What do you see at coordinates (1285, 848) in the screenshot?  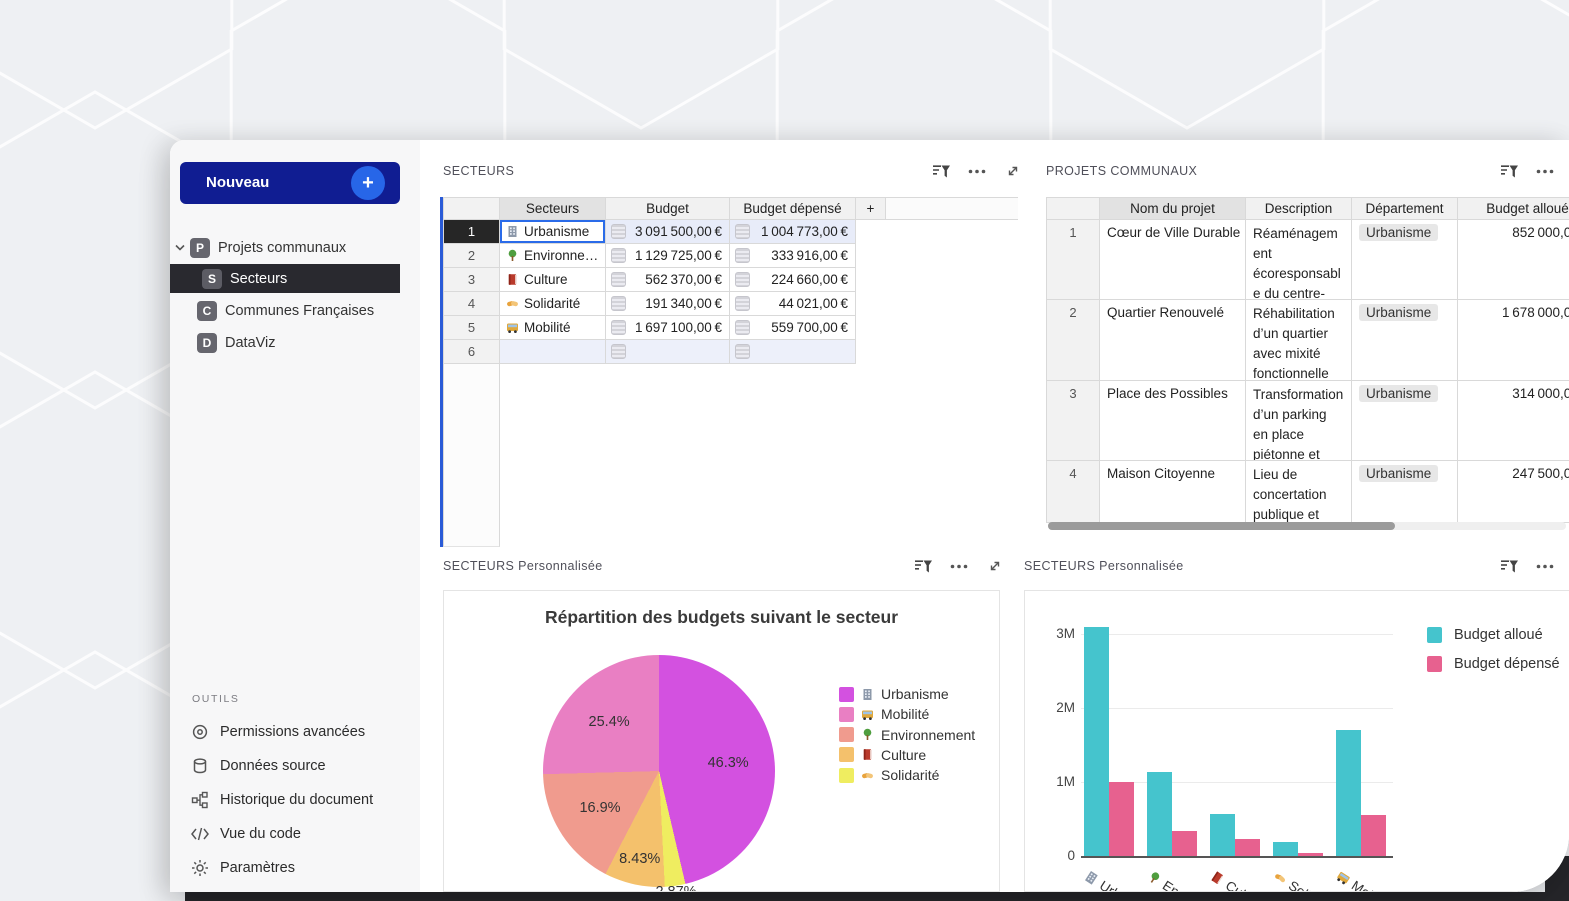 I see `bar-budget-alloué-solidarité` at bounding box center [1285, 848].